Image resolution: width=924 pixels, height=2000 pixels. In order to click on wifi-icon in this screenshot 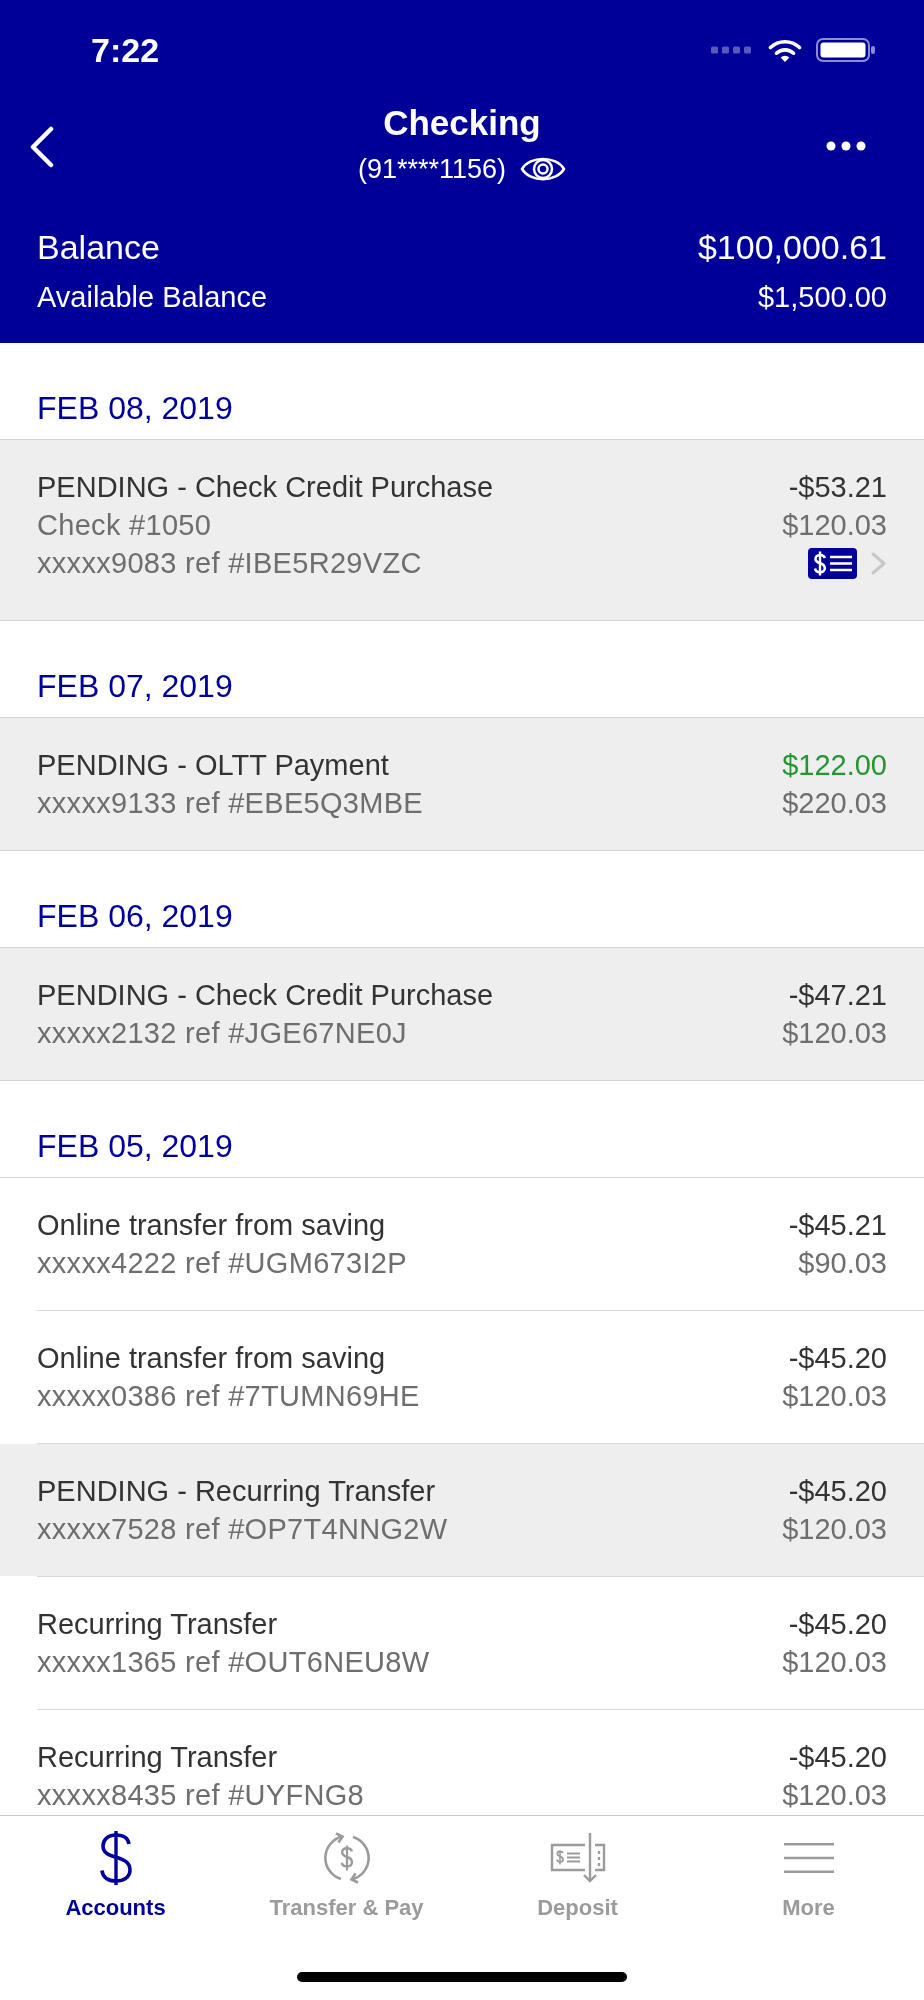, I will do `click(785, 50)`.